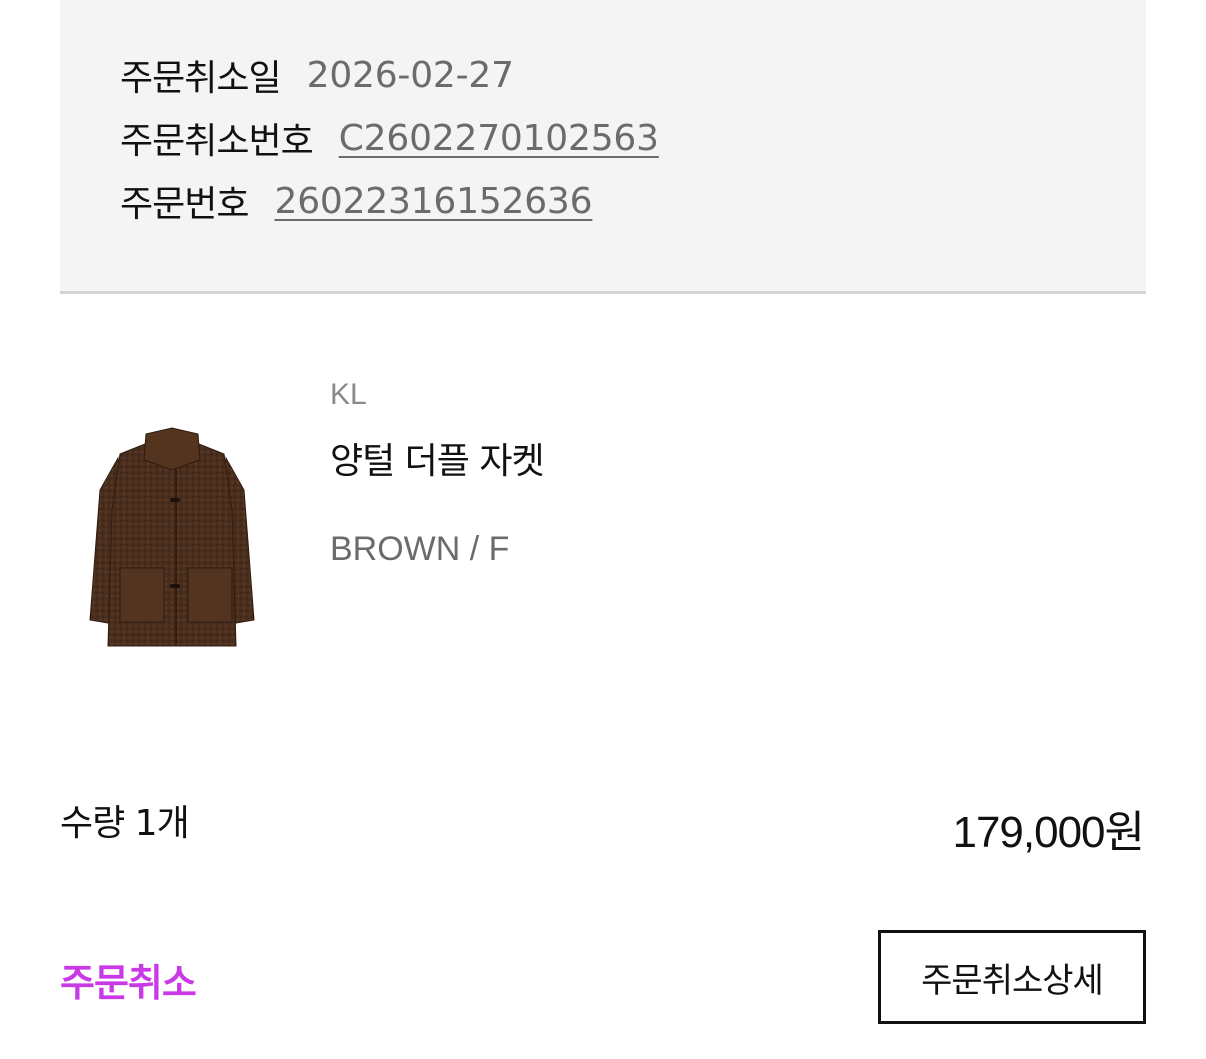  What do you see at coordinates (1048, 832) in the screenshot?
I see `price-text: 179,000원` at bounding box center [1048, 832].